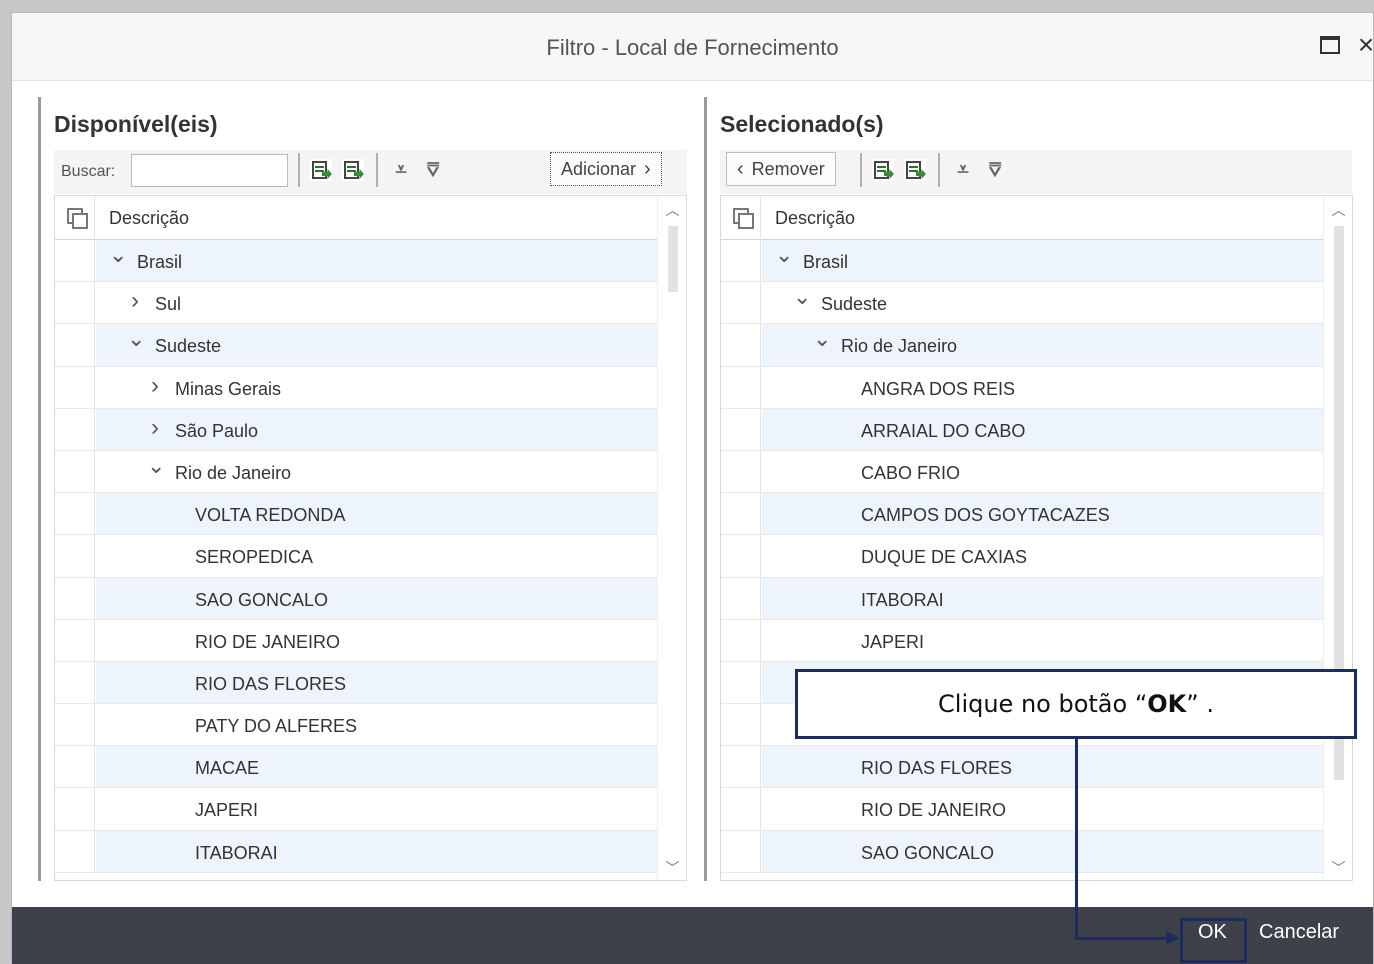 This screenshot has width=1374, height=964. Describe the element at coordinates (1022, 514) in the screenshot. I see `tree-row: CAMPOS DOS GOYTACAZES` at that location.